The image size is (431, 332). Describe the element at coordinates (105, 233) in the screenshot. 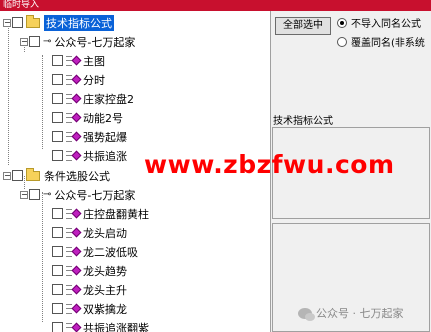

I see `item-label: 龙头启动` at that location.